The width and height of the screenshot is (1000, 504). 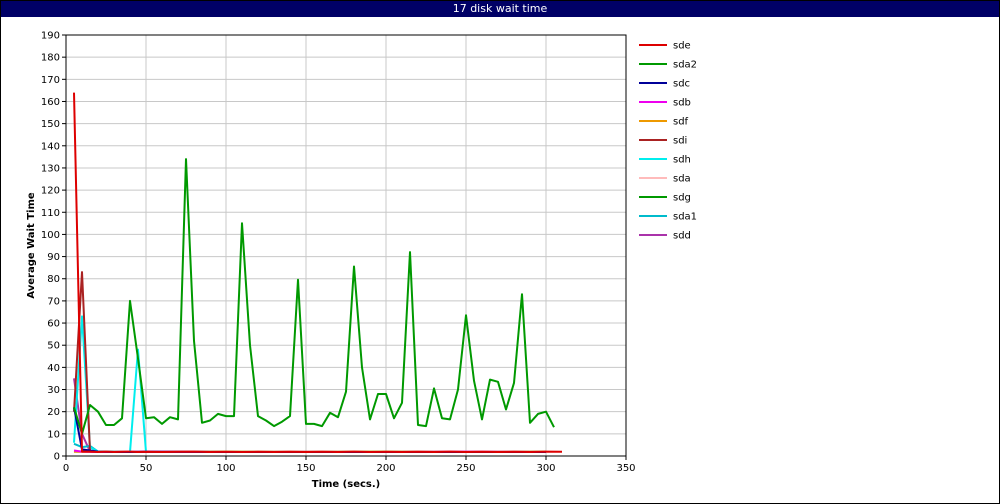 What do you see at coordinates (682, 103) in the screenshot?
I see `legend-label-sdb: sdb` at bounding box center [682, 103].